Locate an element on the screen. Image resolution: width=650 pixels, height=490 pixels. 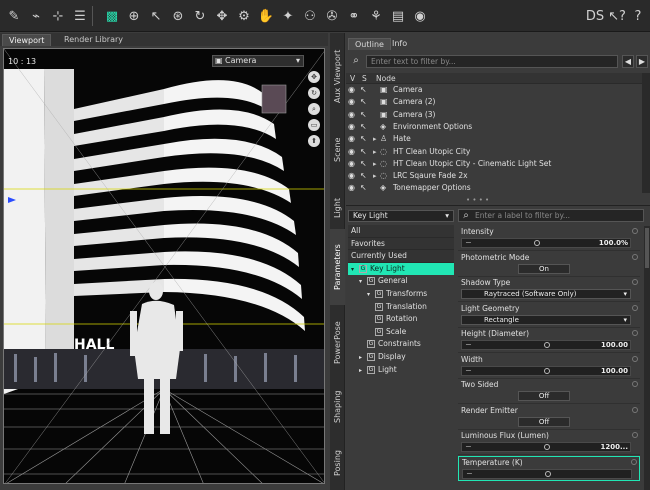
tab-info: Info is located at coordinates (399, 44).